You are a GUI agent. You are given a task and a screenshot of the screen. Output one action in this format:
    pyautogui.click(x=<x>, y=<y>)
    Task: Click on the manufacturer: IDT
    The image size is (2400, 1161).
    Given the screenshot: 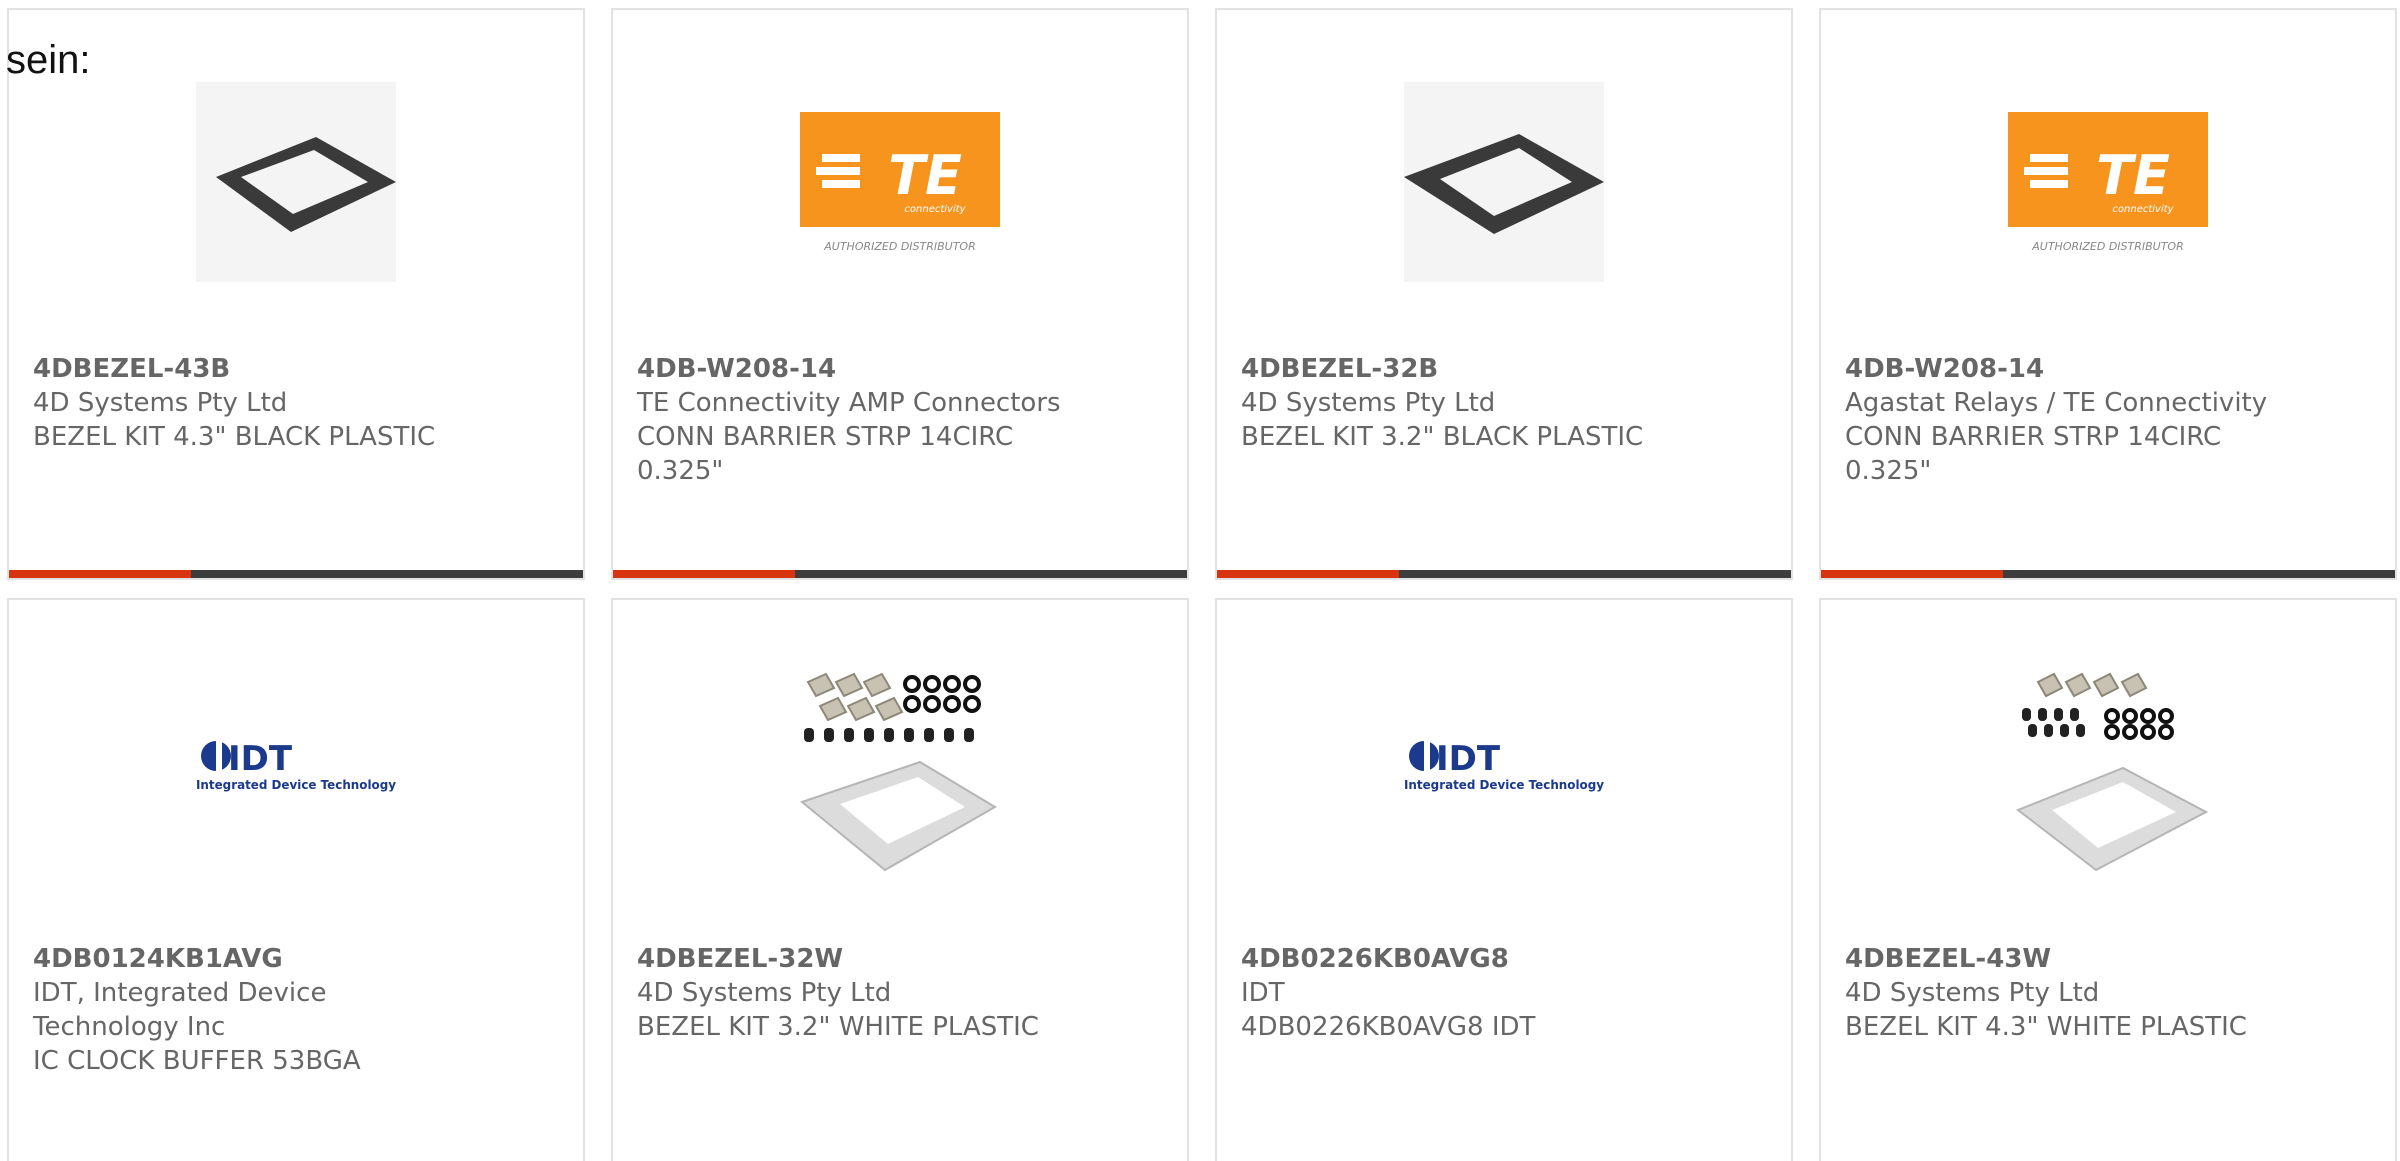 What is the action you would take?
    pyautogui.click(x=1263, y=993)
    